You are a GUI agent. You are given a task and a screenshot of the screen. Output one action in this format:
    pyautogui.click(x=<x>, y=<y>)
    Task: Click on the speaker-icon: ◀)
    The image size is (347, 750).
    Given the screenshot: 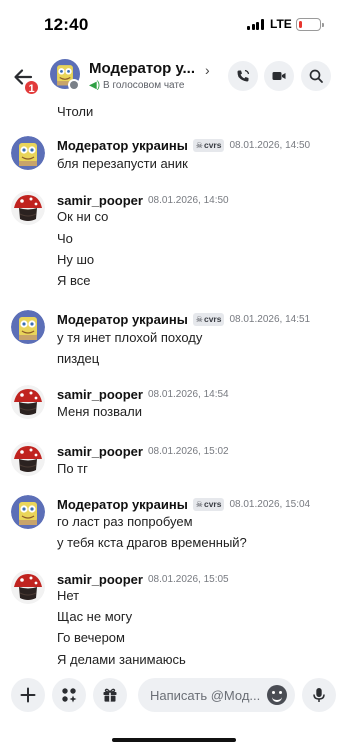 What is the action you would take?
    pyautogui.click(x=95, y=85)
    